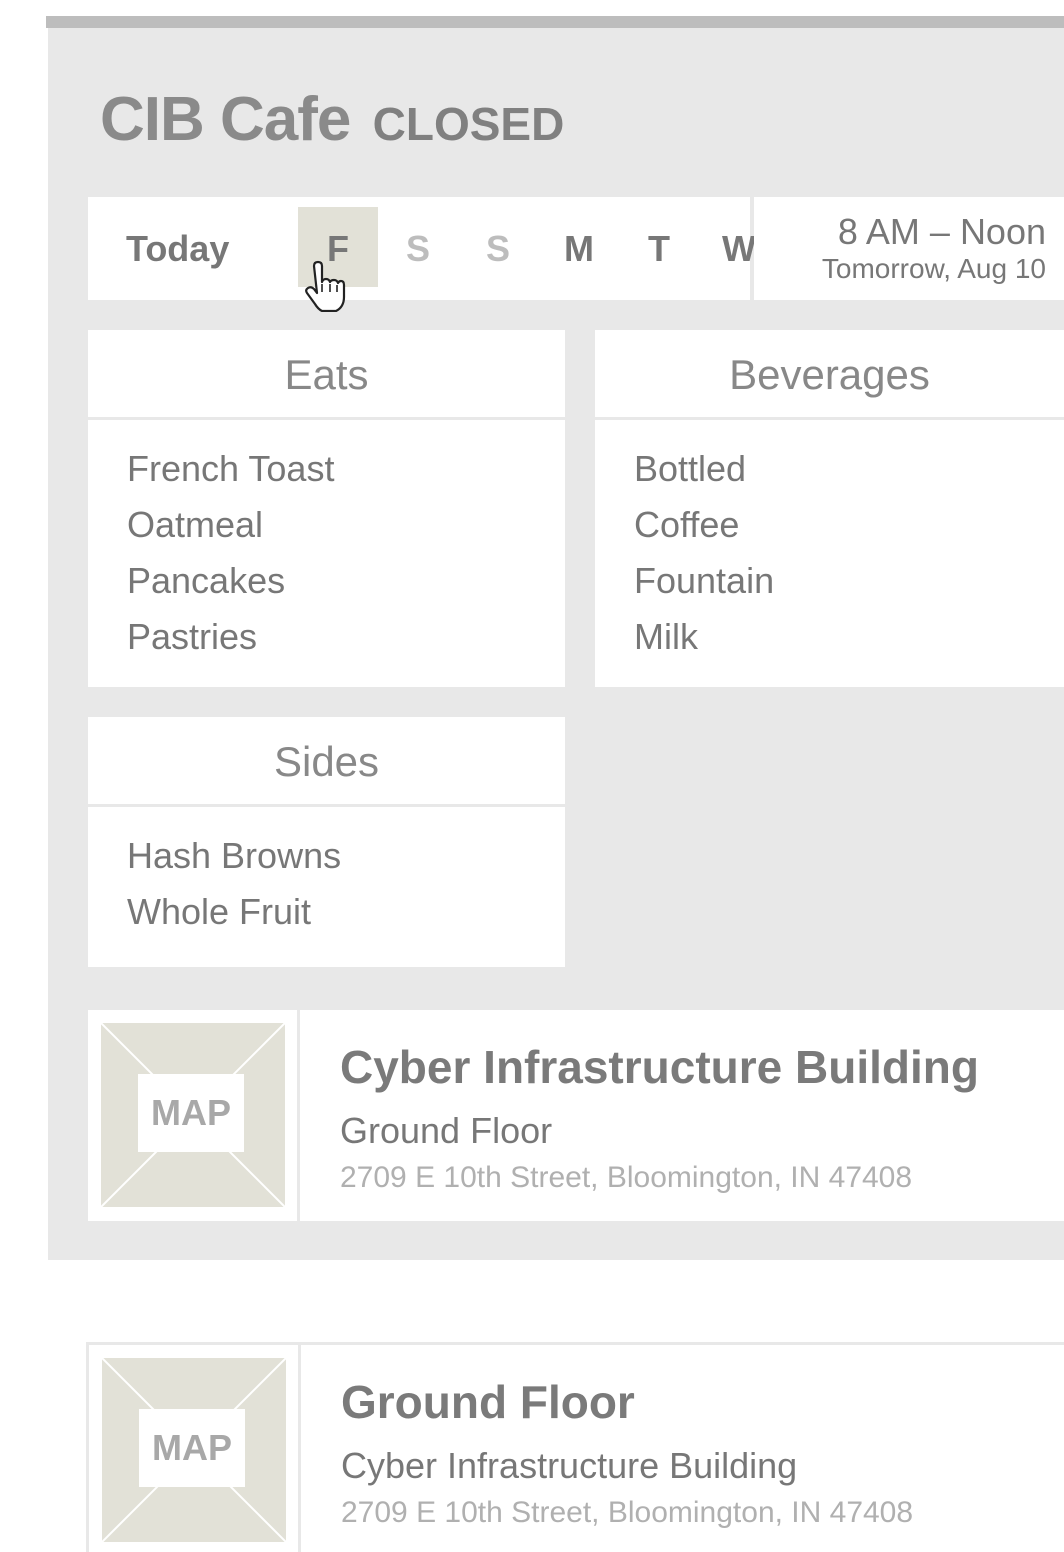 Image resolution: width=1064 pixels, height=1552 pixels. I want to click on menu-panel-title: Sides, so click(326, 762).